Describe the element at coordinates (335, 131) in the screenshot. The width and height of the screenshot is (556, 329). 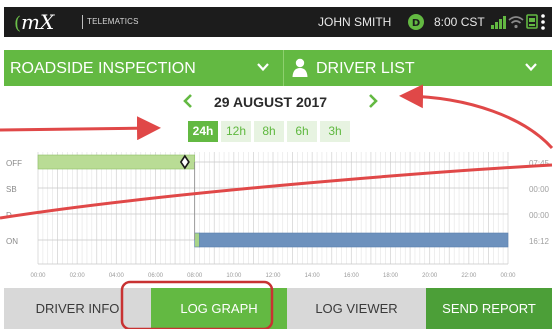
I see `range-tab-3h: 3h` at that location.